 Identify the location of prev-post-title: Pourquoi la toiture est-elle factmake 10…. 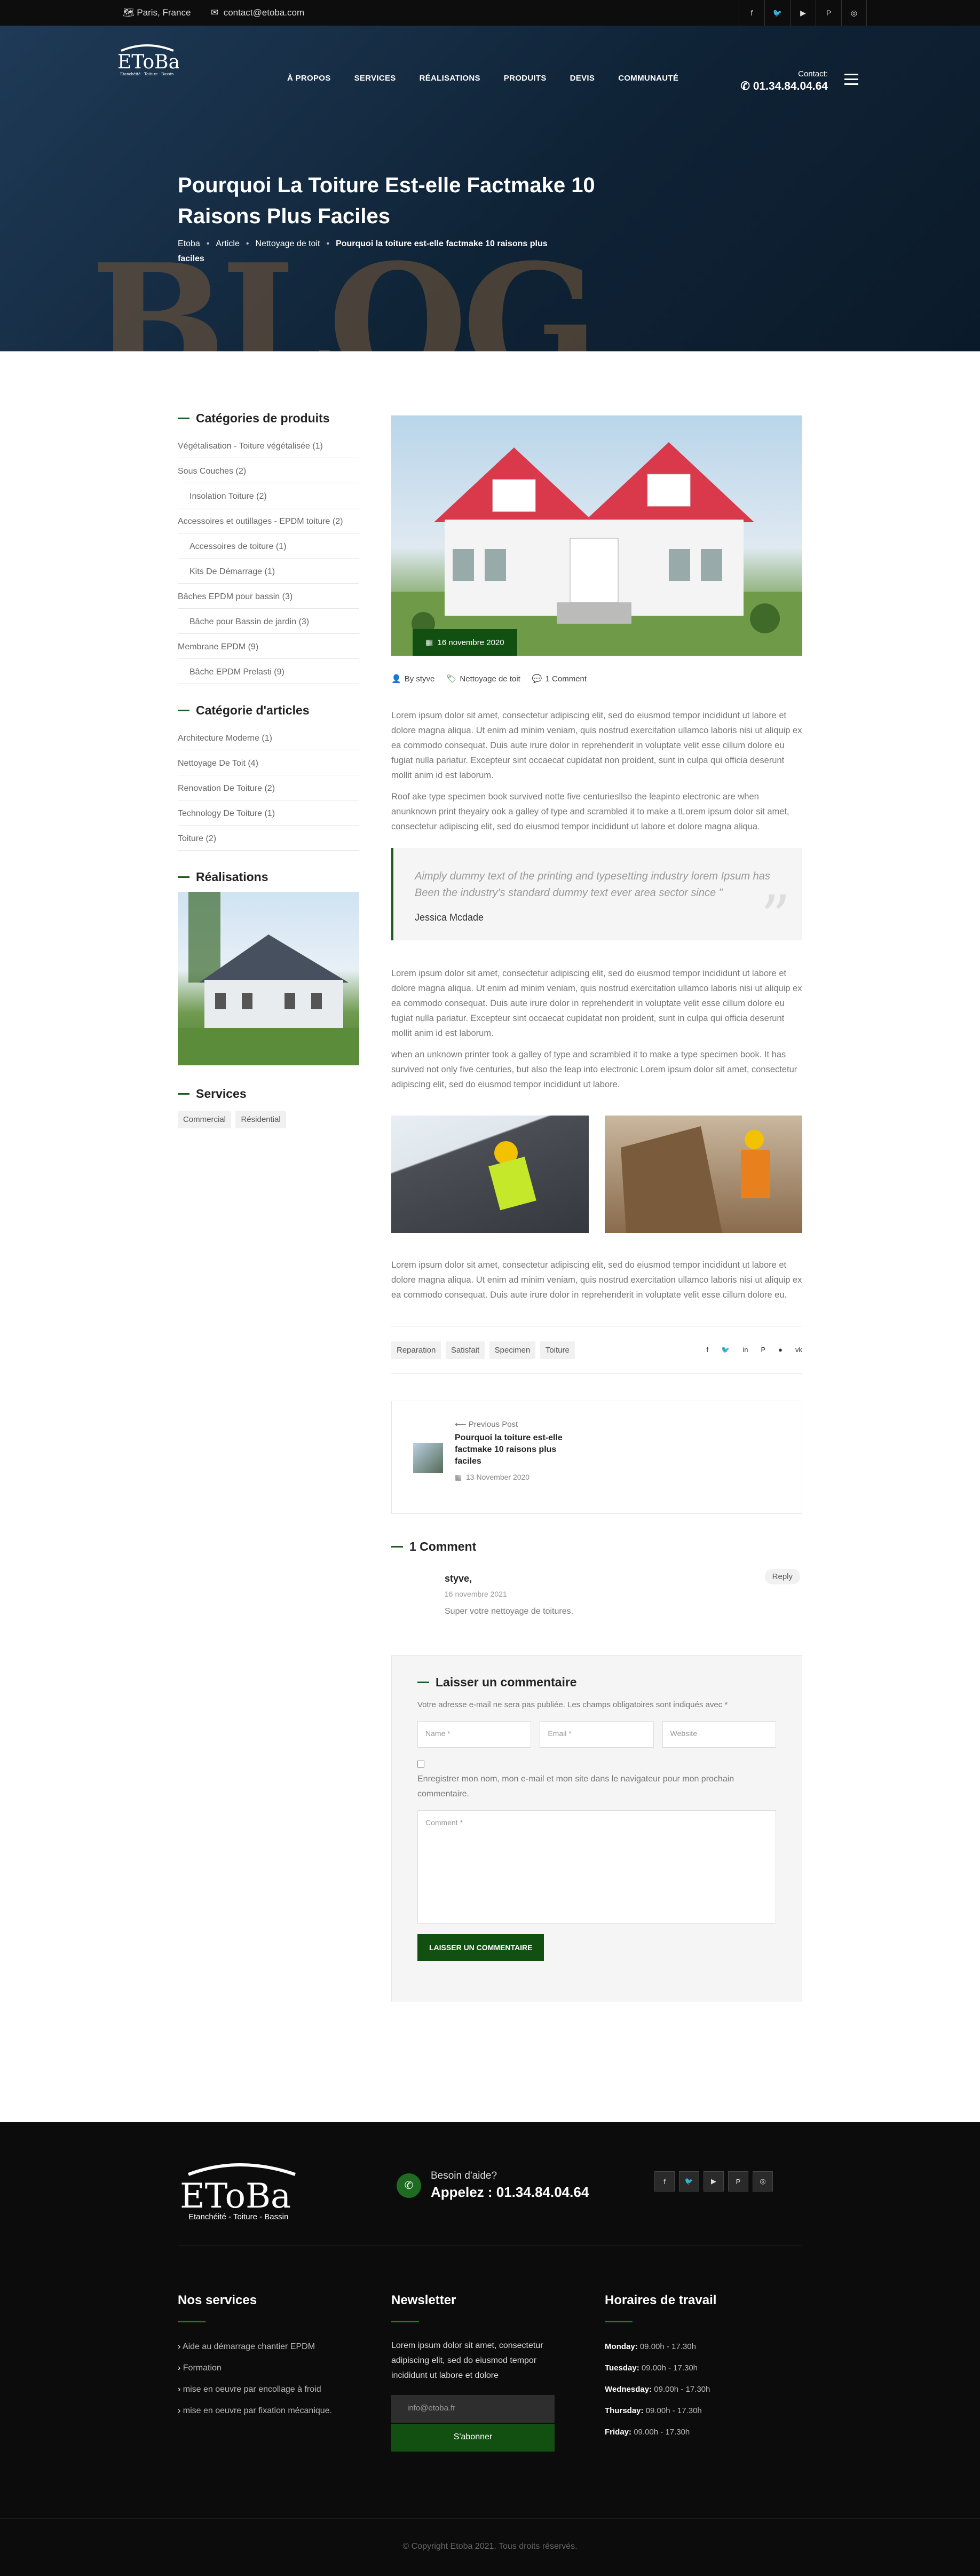
(516, 1449).